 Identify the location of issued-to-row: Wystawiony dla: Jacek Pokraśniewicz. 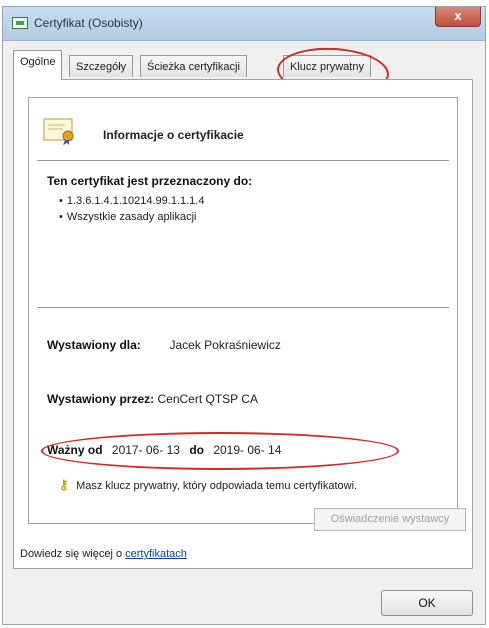
(164, 345).